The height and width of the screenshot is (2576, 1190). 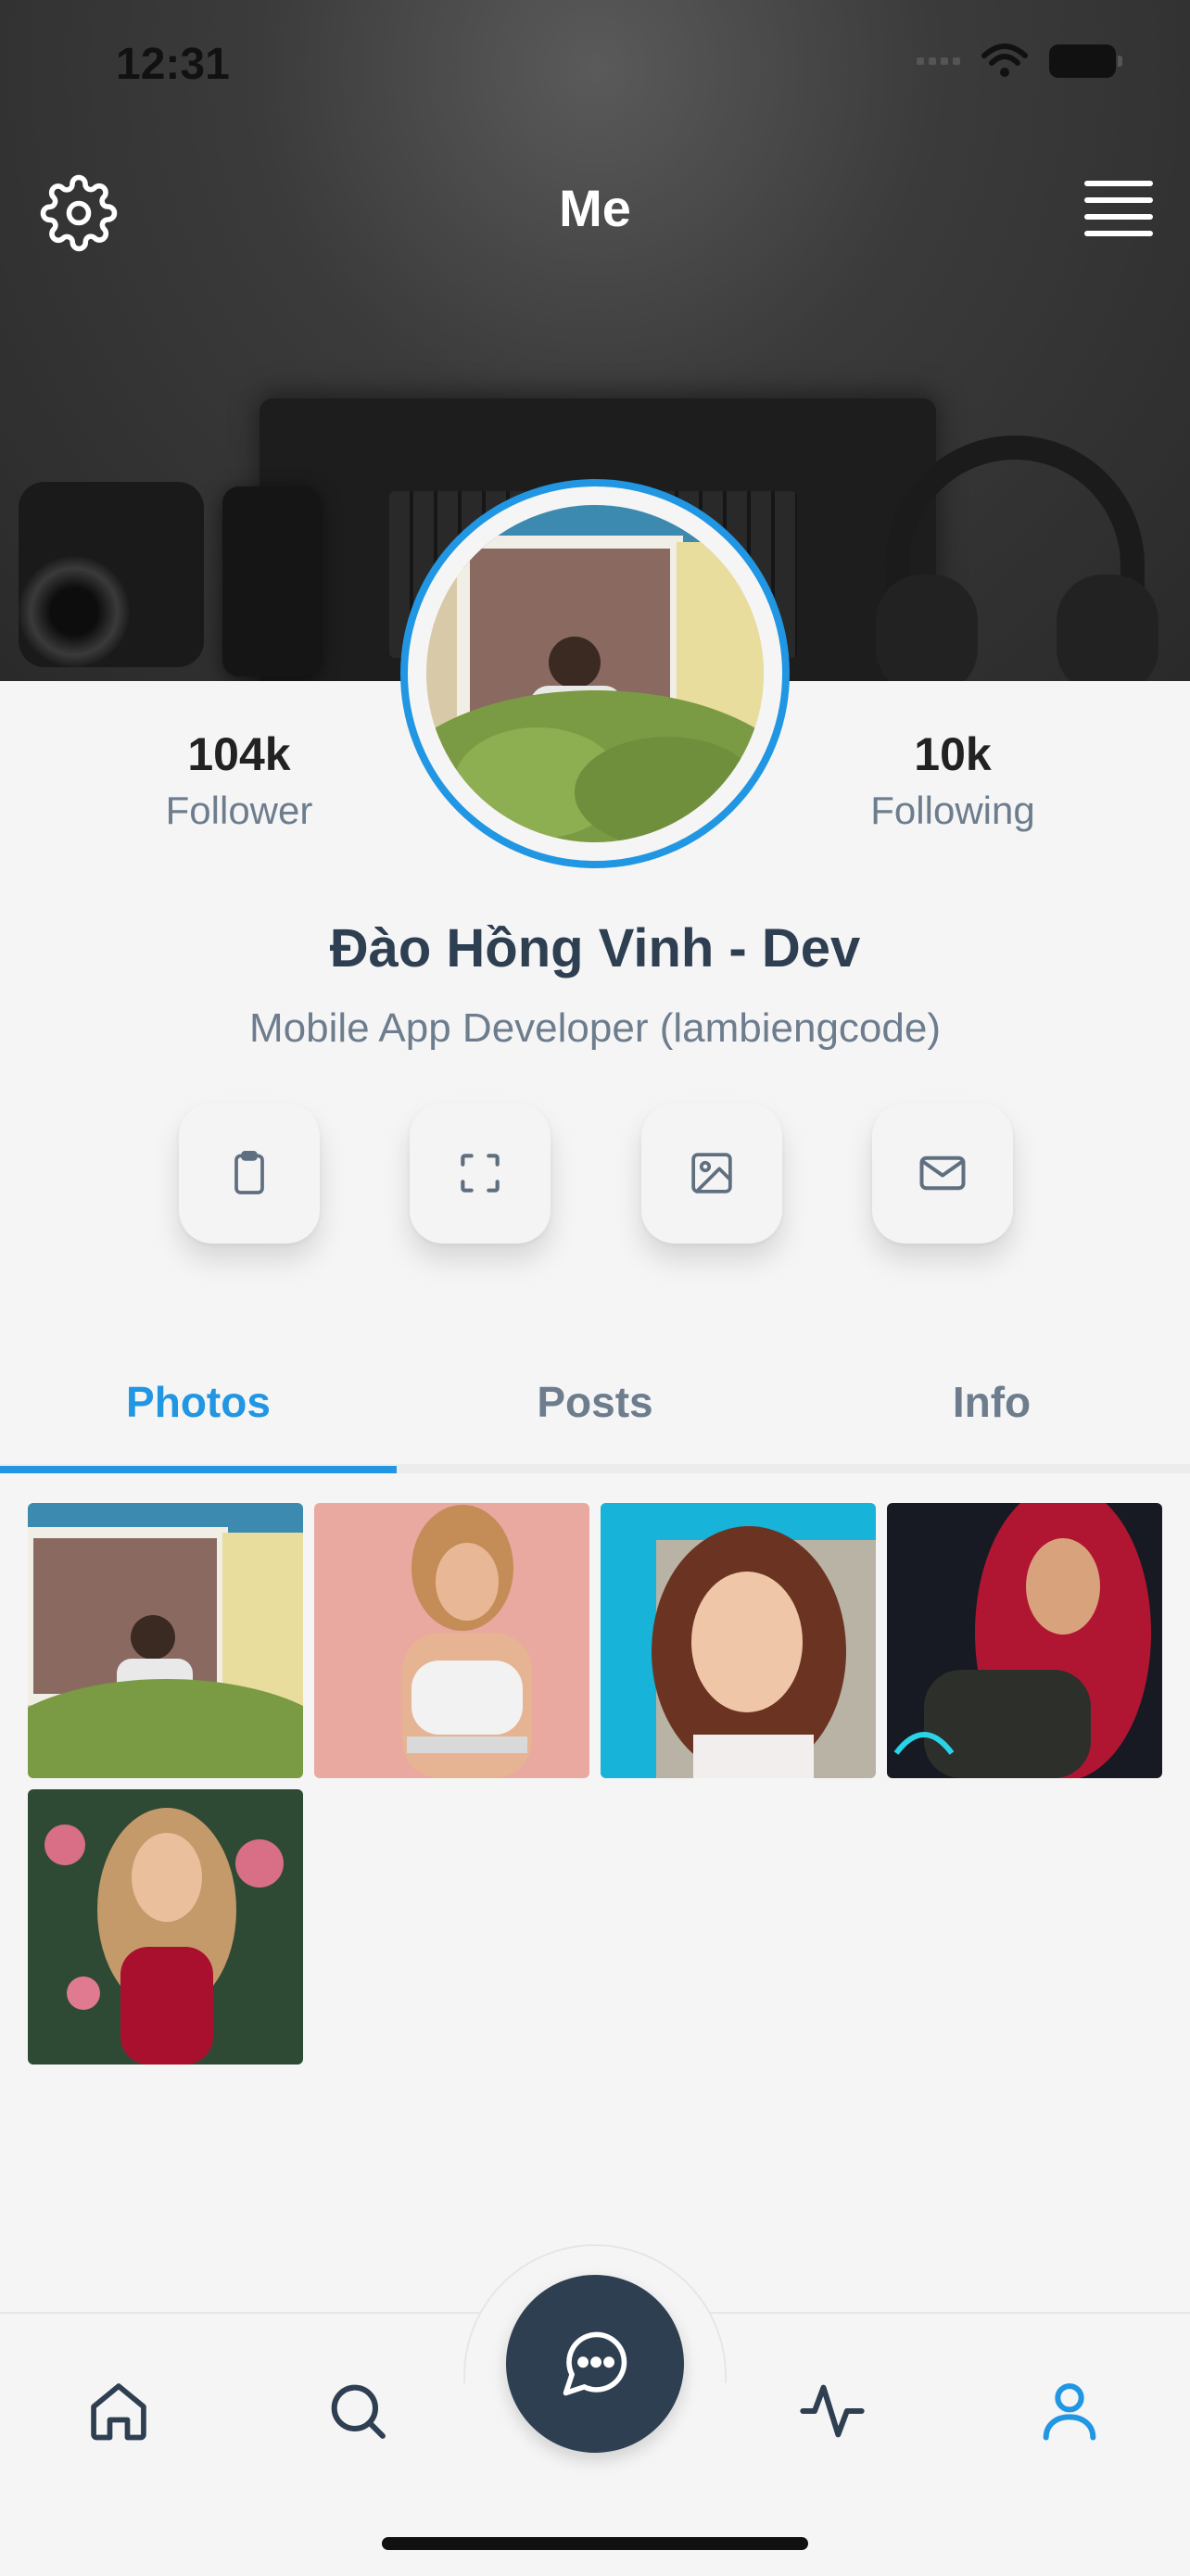 I want to click on chat-button, so click(x=595, y=2364).